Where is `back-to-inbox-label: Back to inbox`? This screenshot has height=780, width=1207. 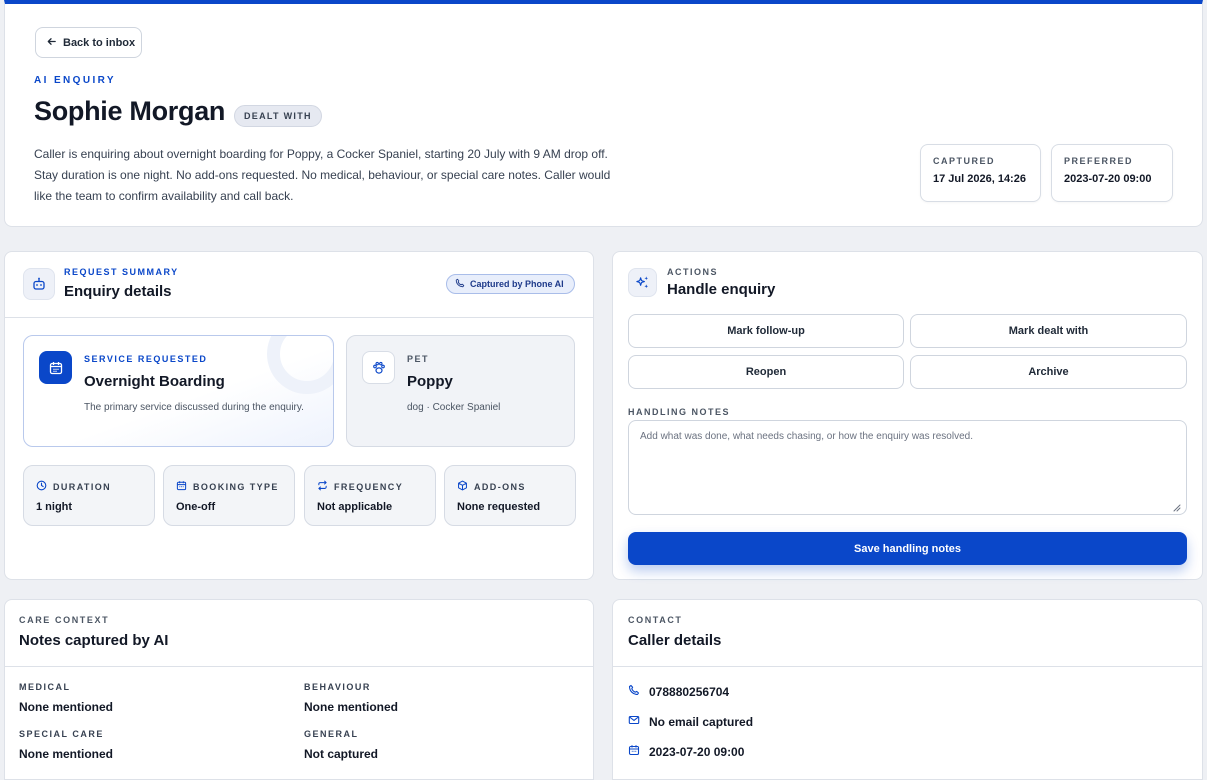 back-to-inbox-label: Back to inbox is located at coordinates (99, 42).